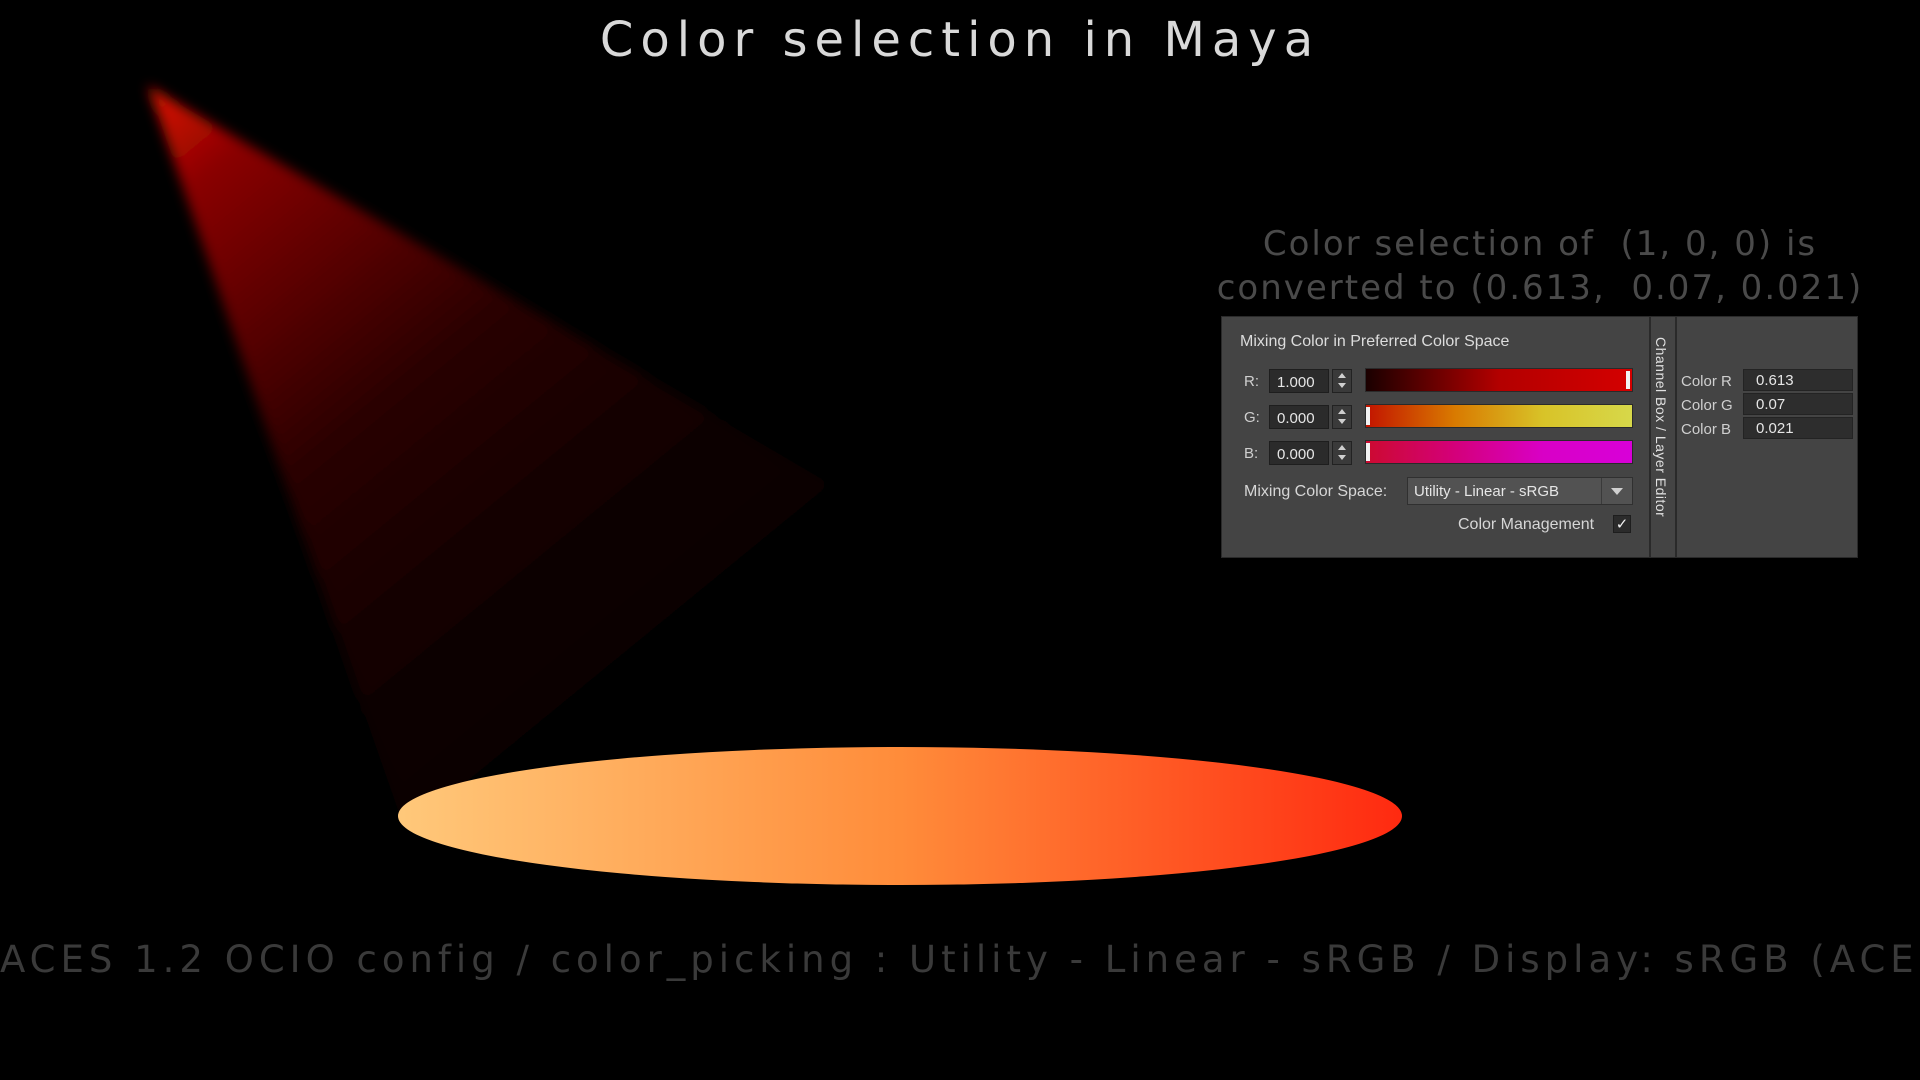 This screenshot has width=1920, height=1080. What do you see at coordinates (1798, 380) in the screenshot?
I see `channel-value-field: 0.613` at bounding box center [1798, 380].